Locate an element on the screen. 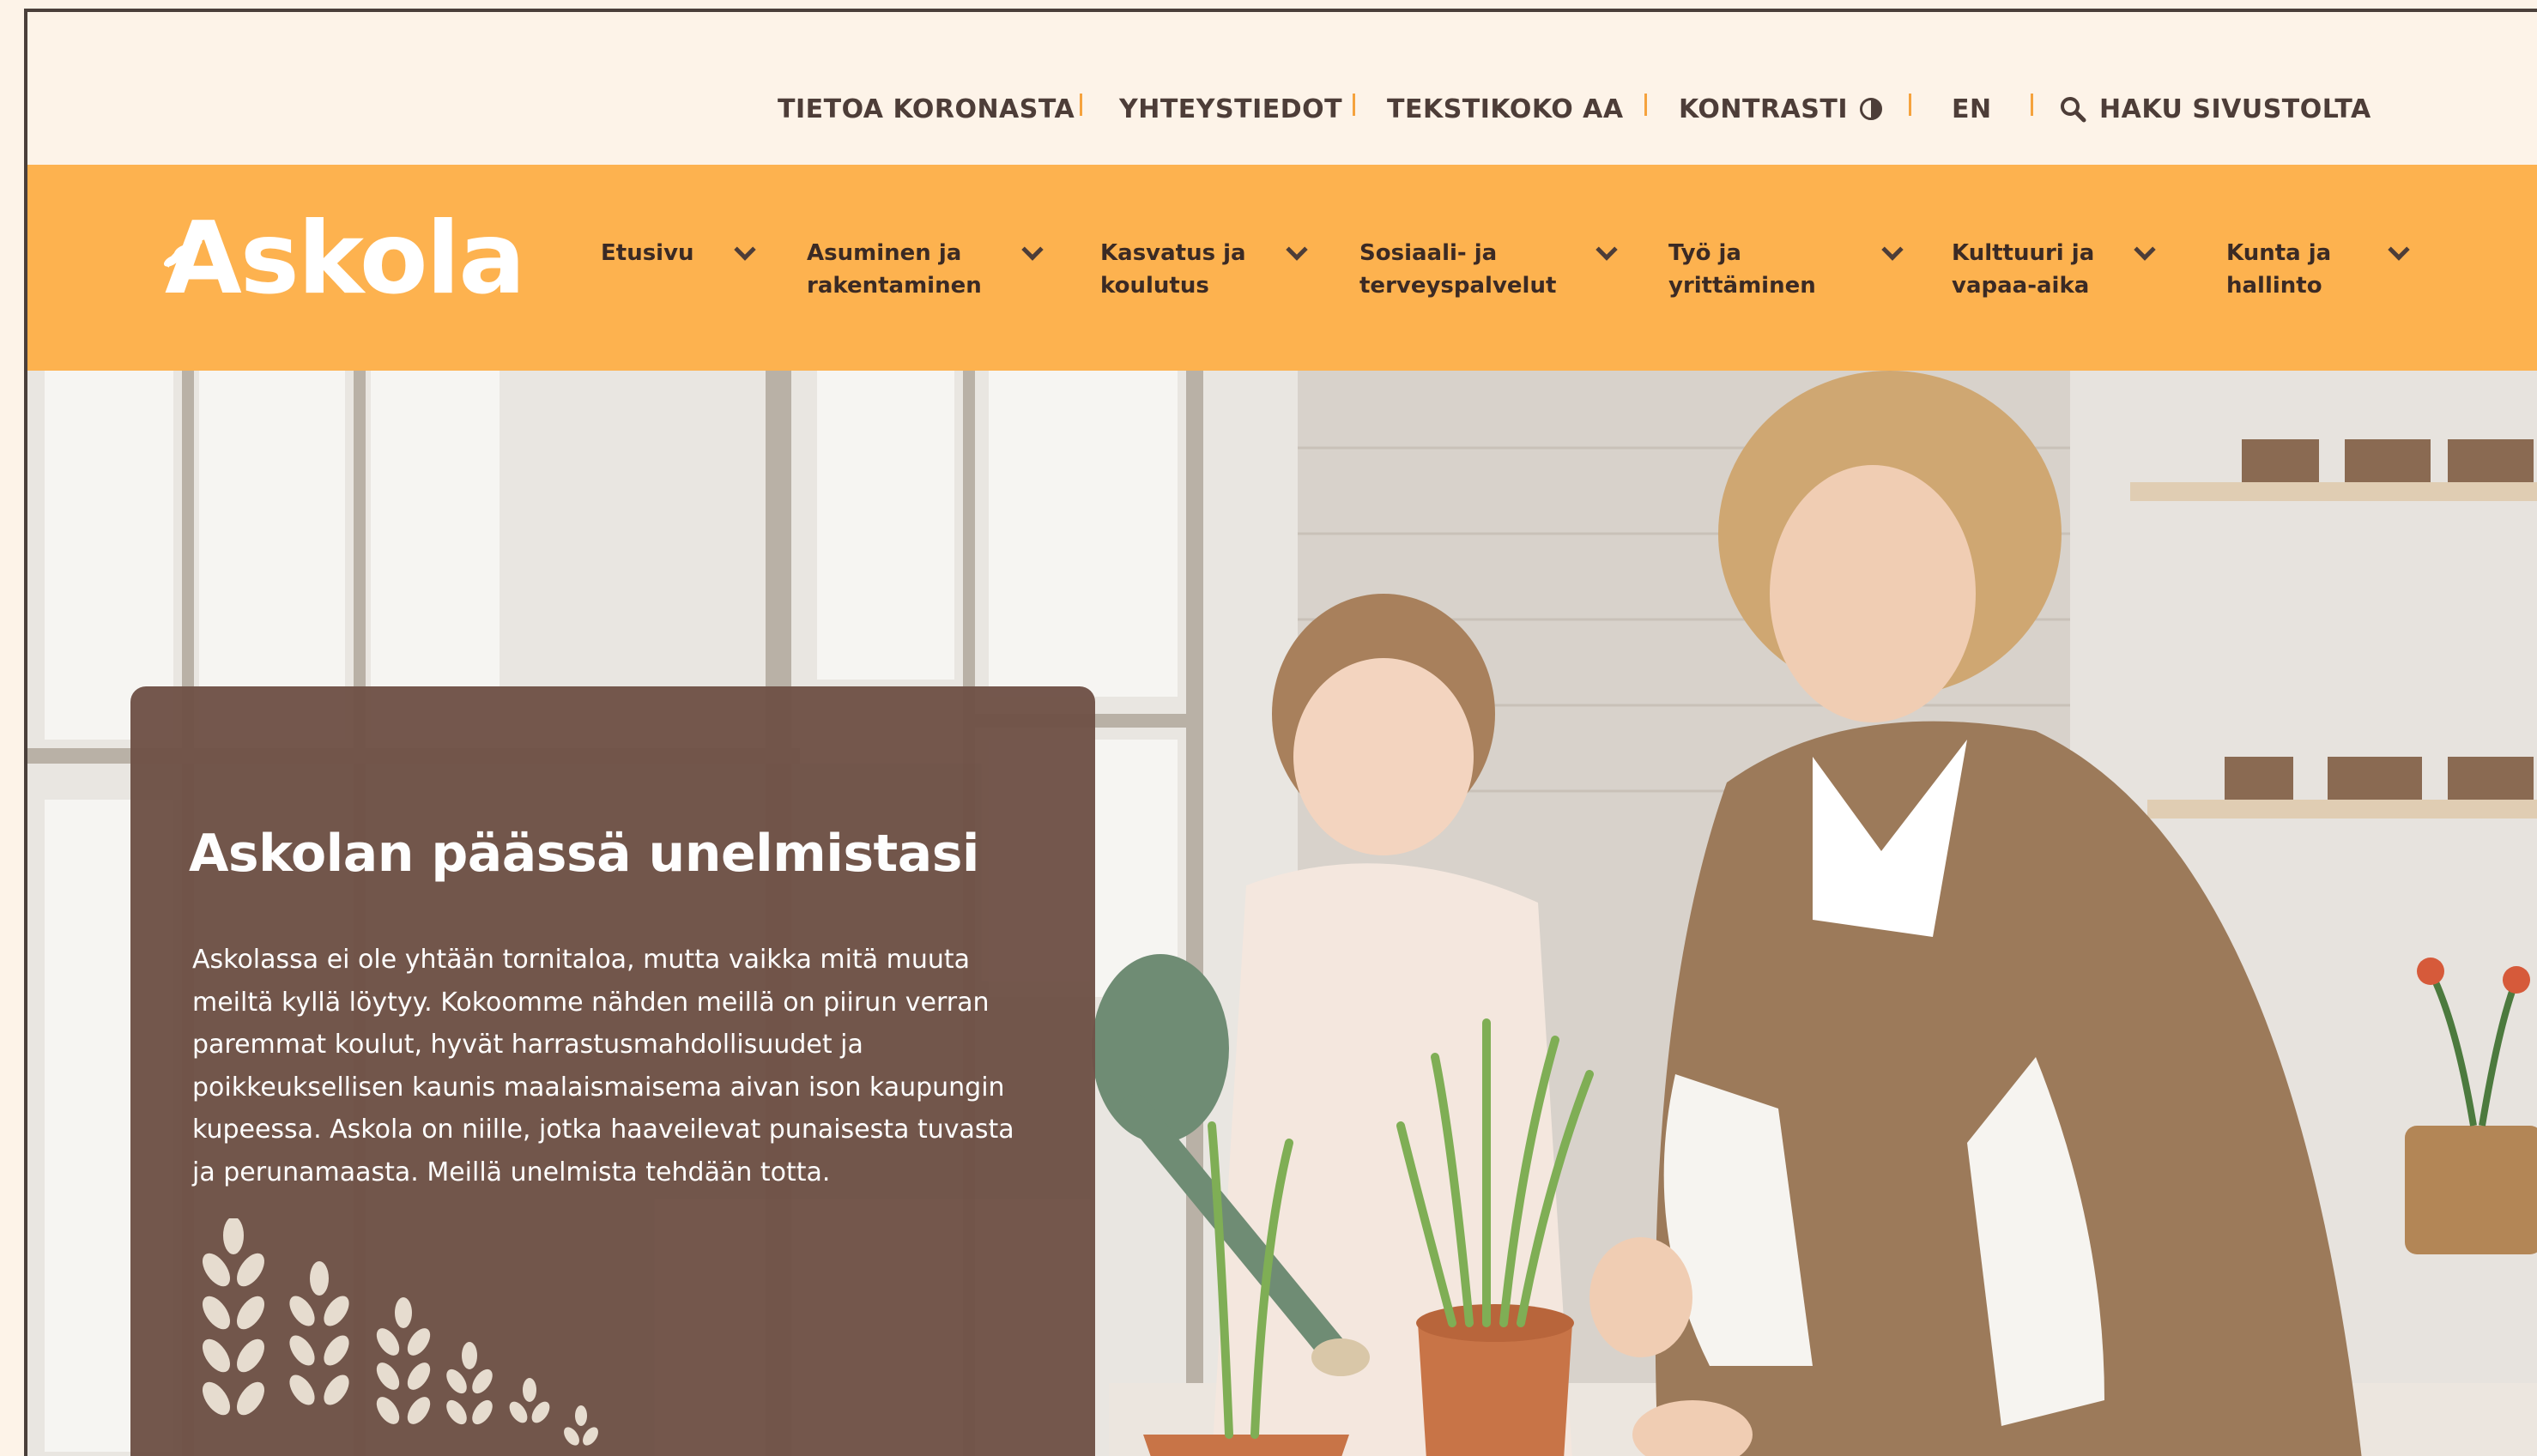 Image resolution: width=2537 pixels, height=1456 pixels. wheat-decoration-icon is located at coordinates (400, 1332).